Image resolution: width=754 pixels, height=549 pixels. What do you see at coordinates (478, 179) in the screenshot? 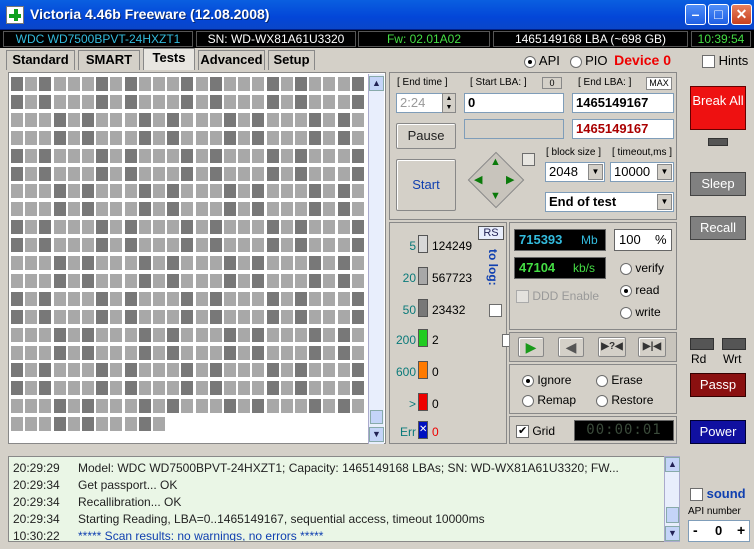
I see `arrow-left-icon: ◀` at bounding box center [478, 179].